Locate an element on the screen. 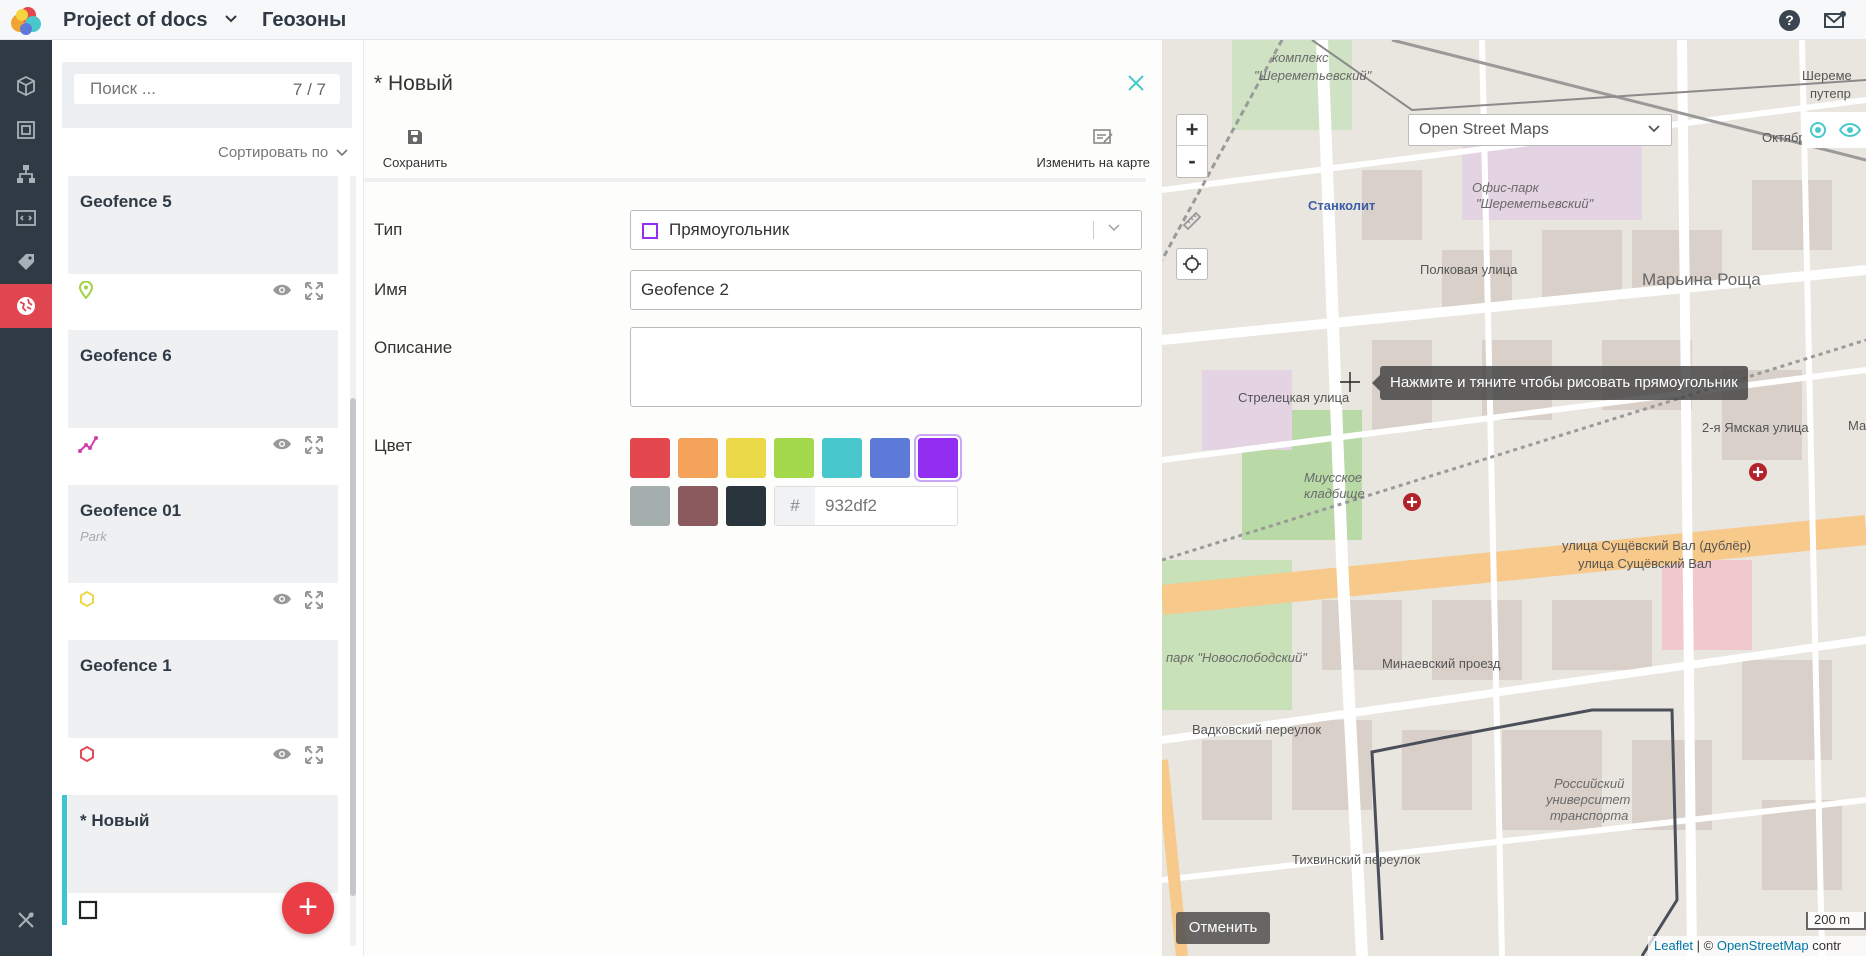 The width and height of the screenshot is (1866, 956). rail-item-tags is located at coordinates (26, 262).